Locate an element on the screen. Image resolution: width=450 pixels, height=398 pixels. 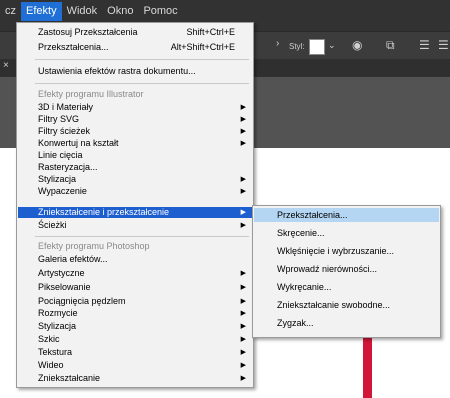
section-photoshop-effects: Efekty programu Photoshop is located at coordinates (94, 246).